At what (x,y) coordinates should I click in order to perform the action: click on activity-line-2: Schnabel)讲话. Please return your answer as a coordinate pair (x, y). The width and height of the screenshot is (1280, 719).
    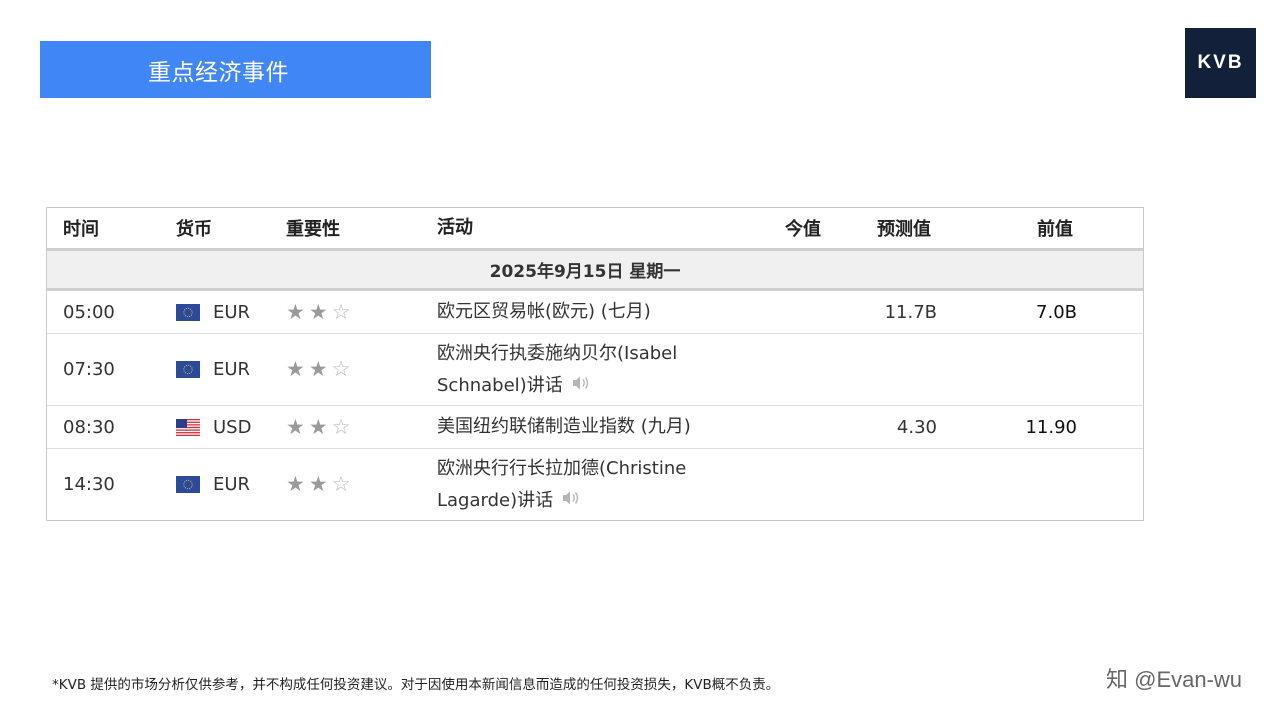
    Looking at the image, I should click on (500, 385).